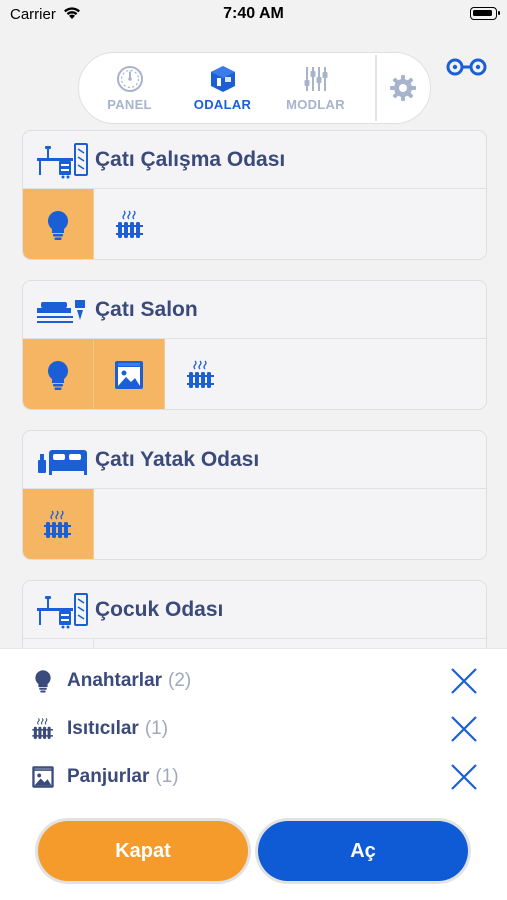  What do you see at coordinates (363, 851) in the screenshot?
I see `turn-on-button: Aç` at bounding box center [363, 851].